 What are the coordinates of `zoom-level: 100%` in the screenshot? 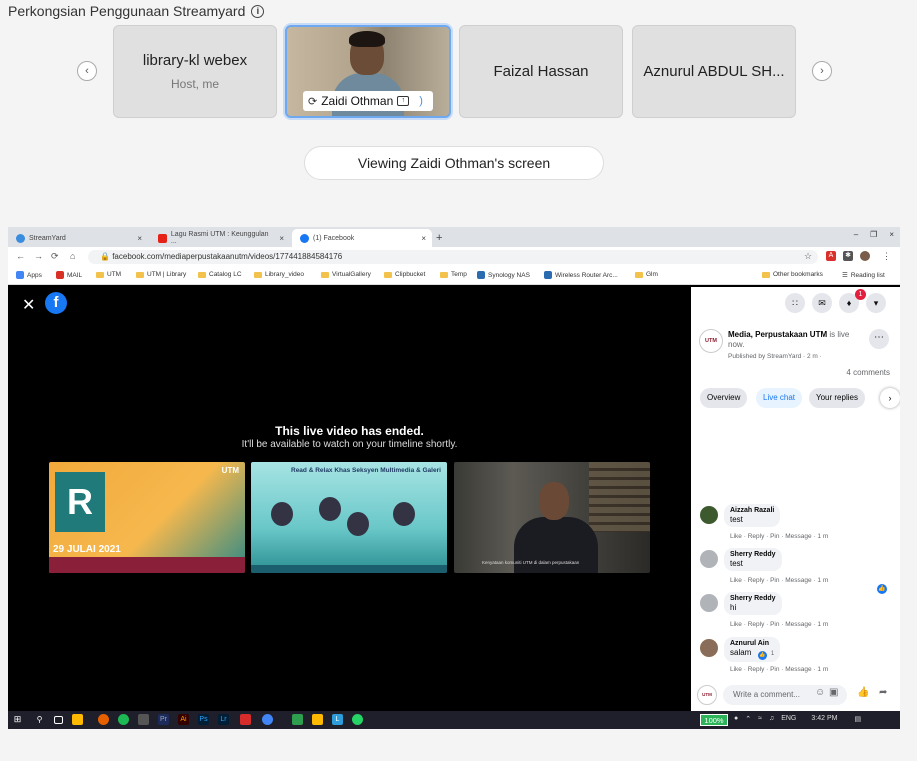 It's located at (714, 720).